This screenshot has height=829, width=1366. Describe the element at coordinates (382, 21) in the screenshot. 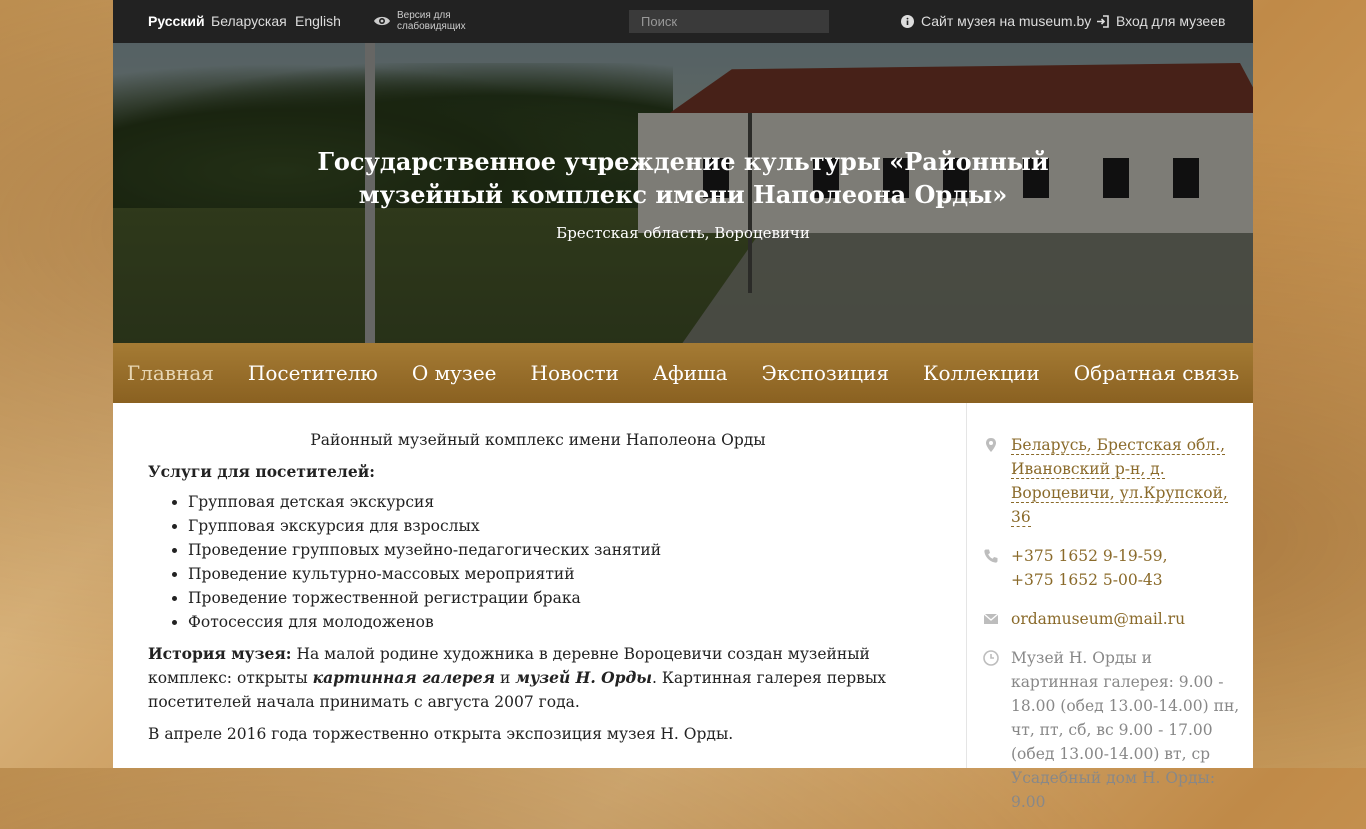

I see `eye-icon` at that location.